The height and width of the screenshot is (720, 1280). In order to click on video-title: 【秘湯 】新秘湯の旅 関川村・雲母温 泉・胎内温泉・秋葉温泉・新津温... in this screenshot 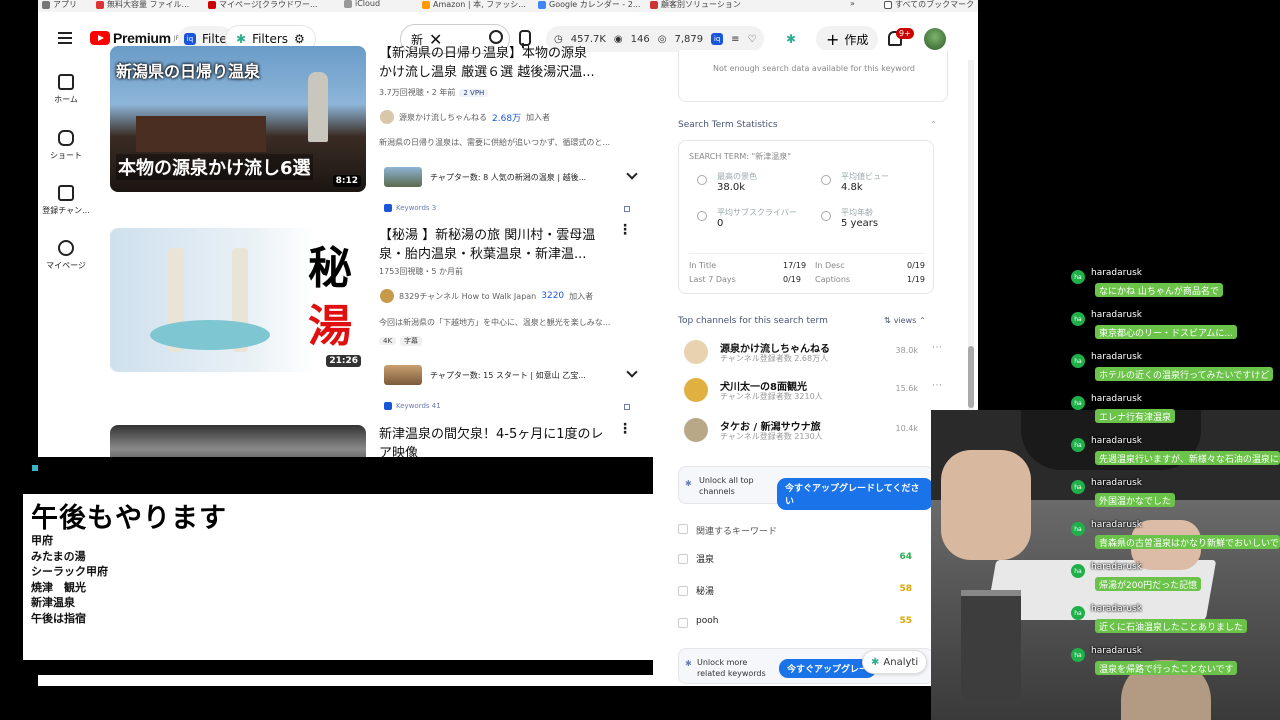, I will do `click(493, 245)`.